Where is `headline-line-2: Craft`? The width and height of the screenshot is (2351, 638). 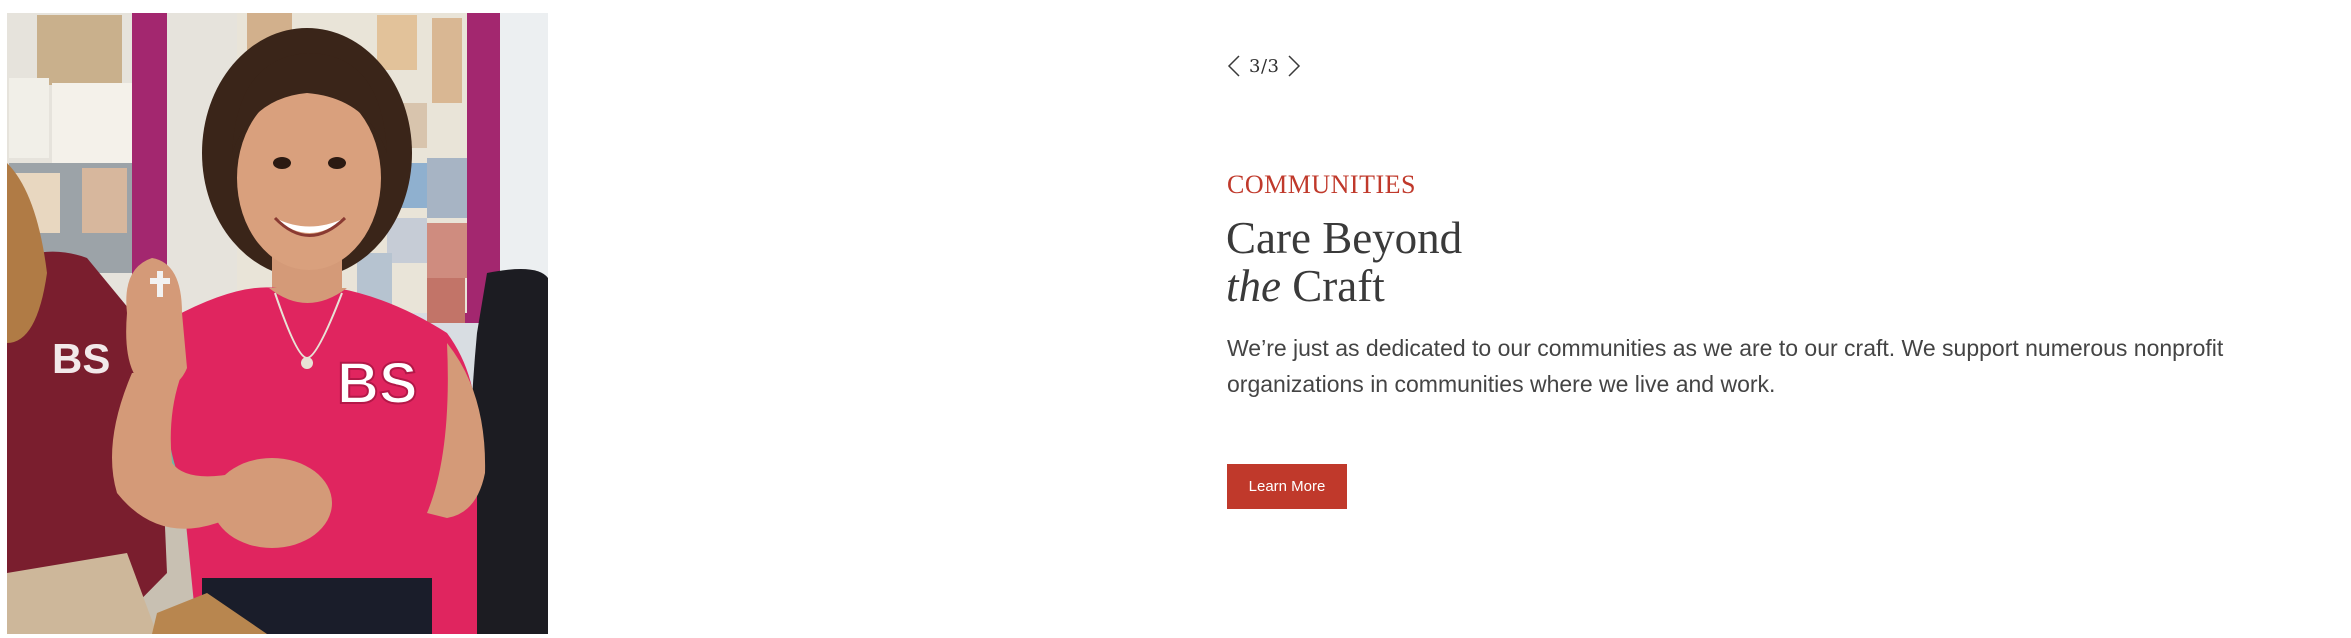
headline-line-2: Craft is located at coordinates (1332, 286).